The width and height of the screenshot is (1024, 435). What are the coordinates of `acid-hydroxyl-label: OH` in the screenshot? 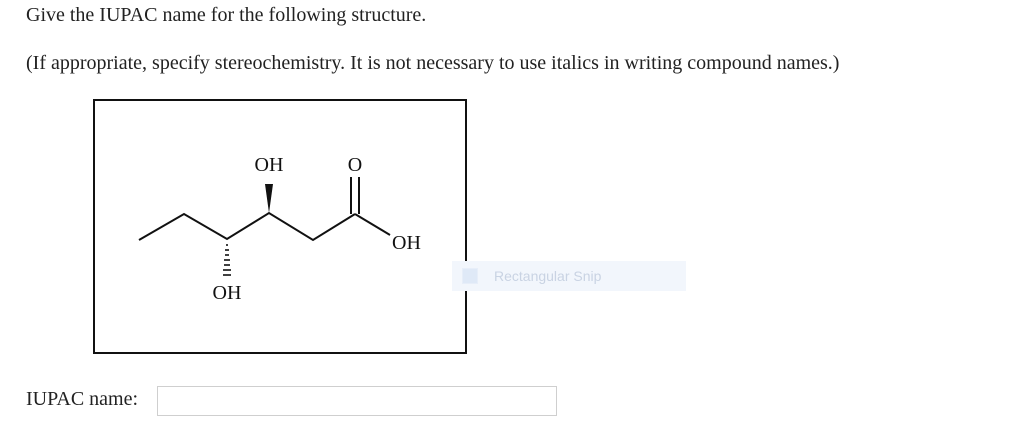 It's located at (406, 243).